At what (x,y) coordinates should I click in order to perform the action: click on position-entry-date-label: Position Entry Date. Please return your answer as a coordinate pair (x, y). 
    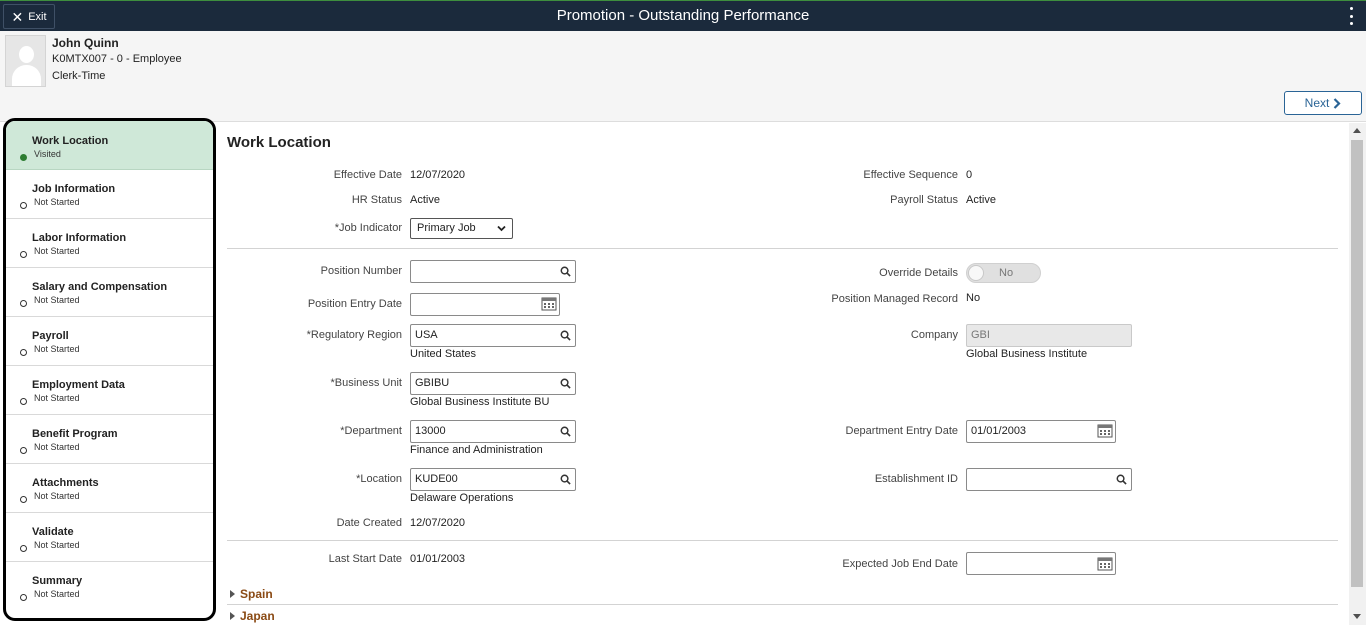
    Looking at the image, I should click on (354, 304).